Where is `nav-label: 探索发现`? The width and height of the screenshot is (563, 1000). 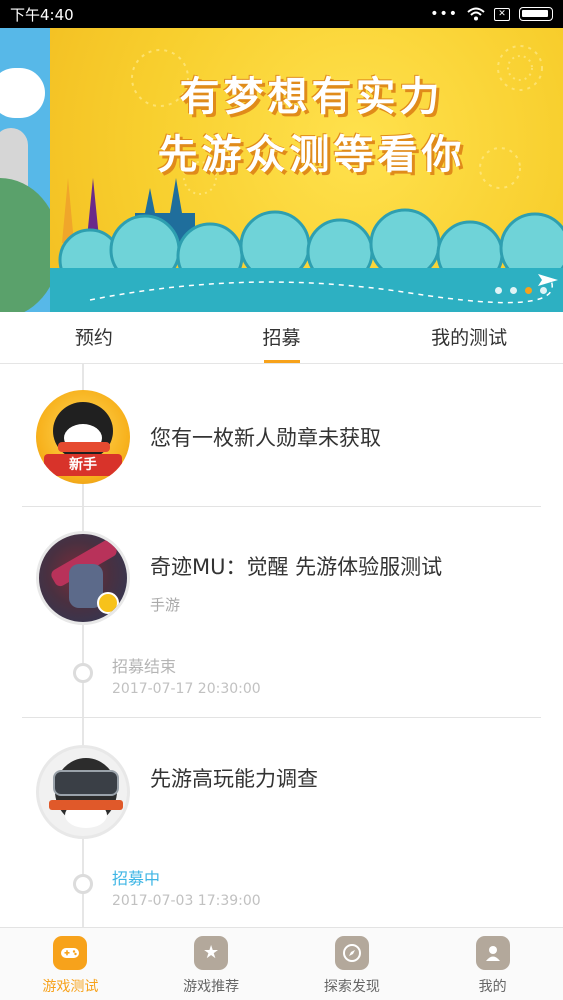 nav-label: 探索发现 is located at coordinates (351, 987).